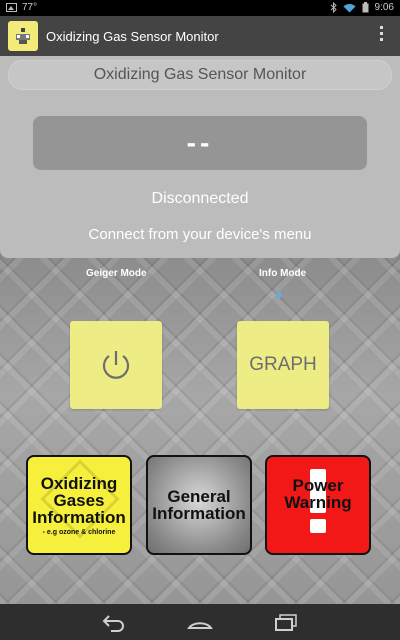  What do you see at coordinates (199, 513) in the screenshot?
I see `general-label-line2: Information` at bounding box center [199, 513].